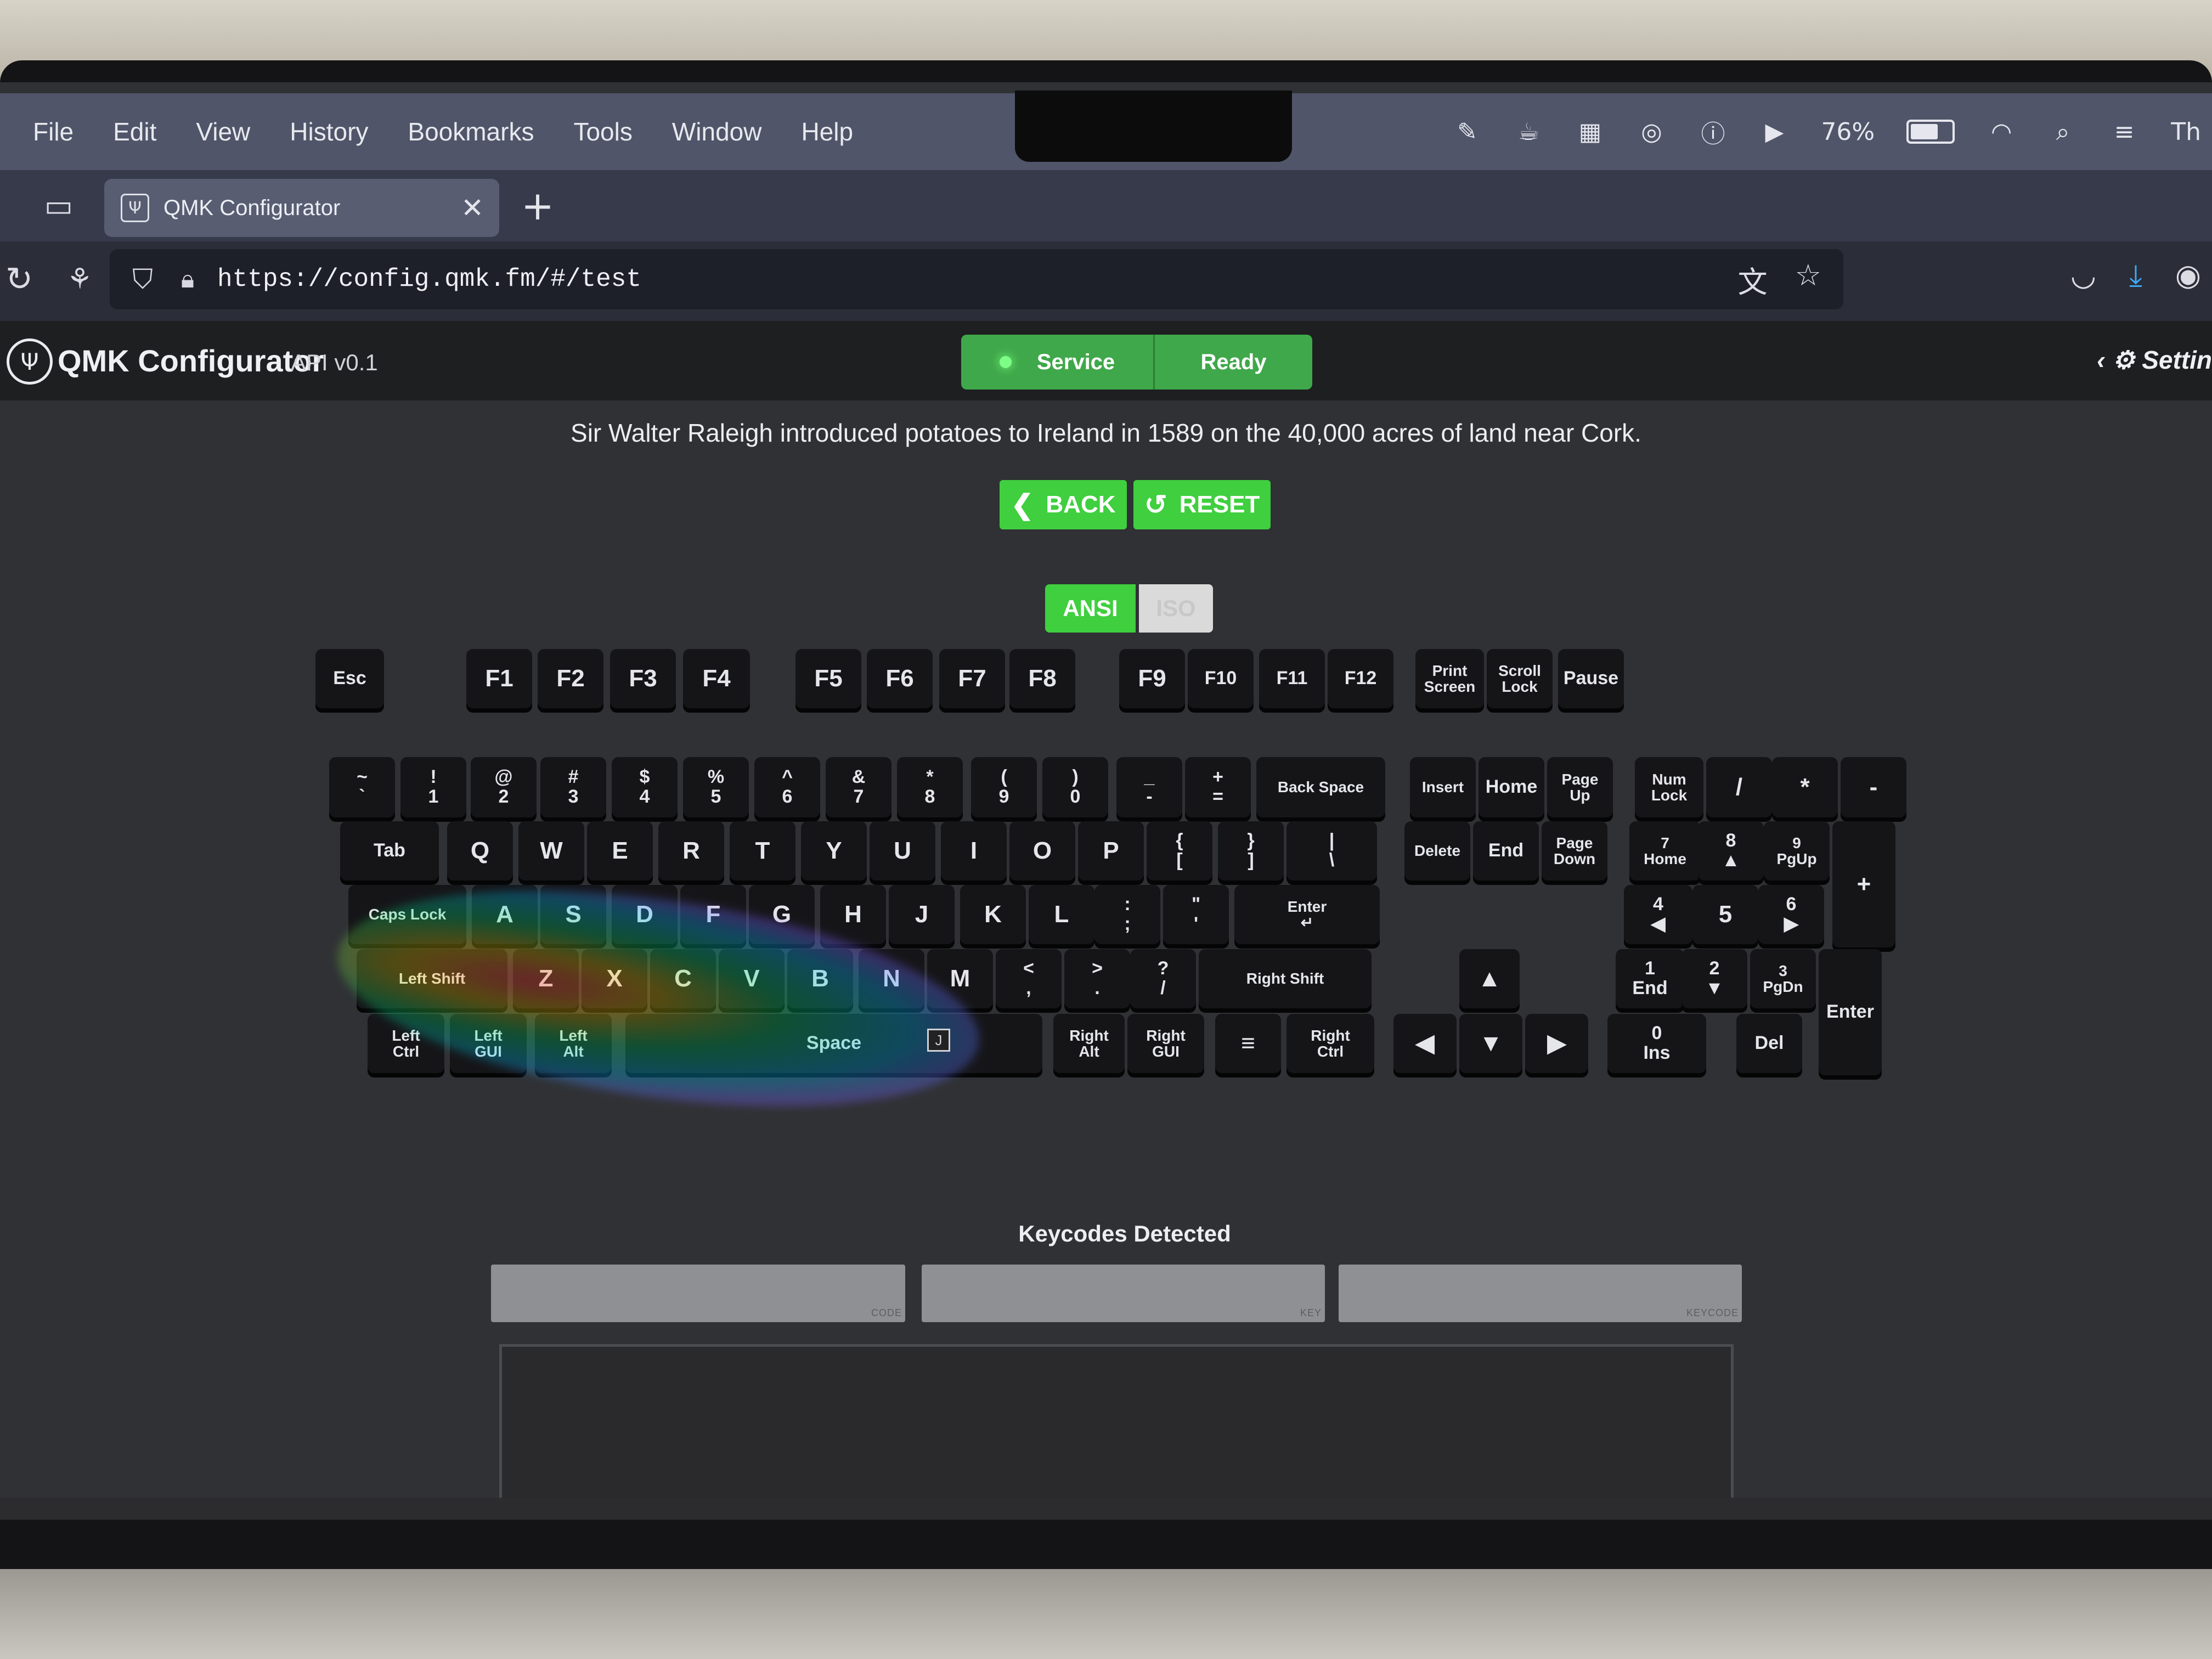 The width and height of the screenshot is (2212, 1659). What do you see at coordinates (820, 979) in the screenshot?
I see `shift-row-key-b: B` at bounding box center [820, 979].